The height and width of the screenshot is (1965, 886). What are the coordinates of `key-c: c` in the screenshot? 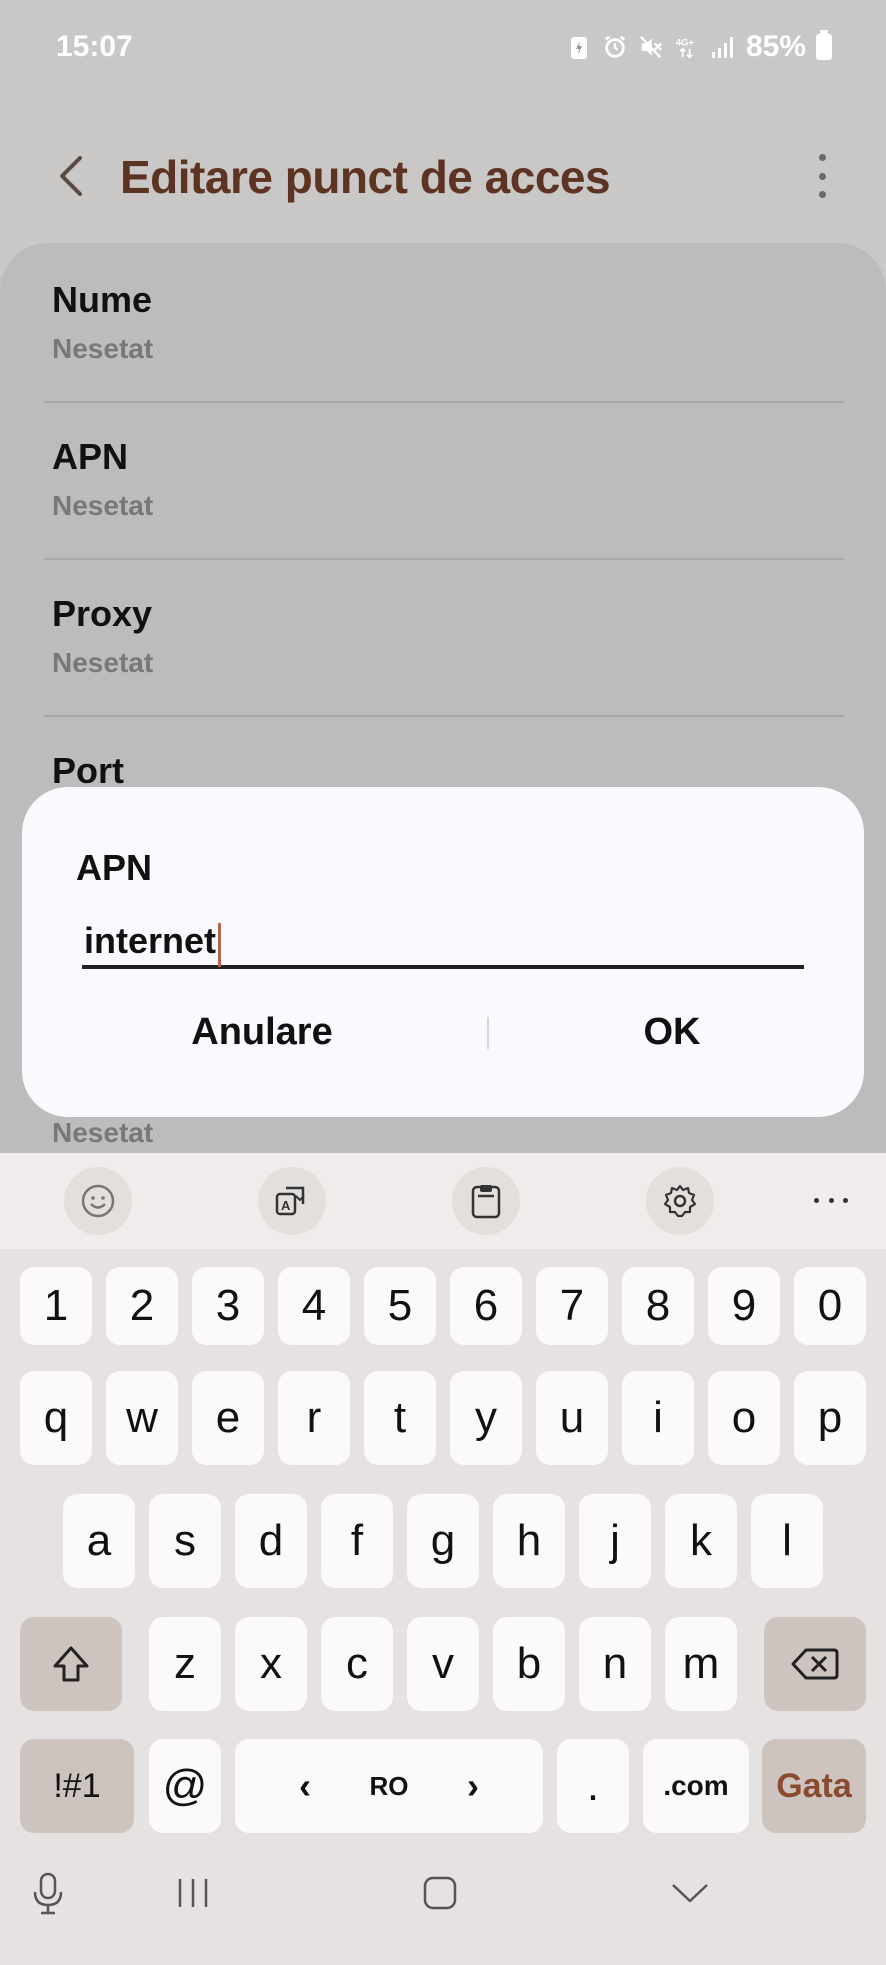 It's located at (357, 1664).